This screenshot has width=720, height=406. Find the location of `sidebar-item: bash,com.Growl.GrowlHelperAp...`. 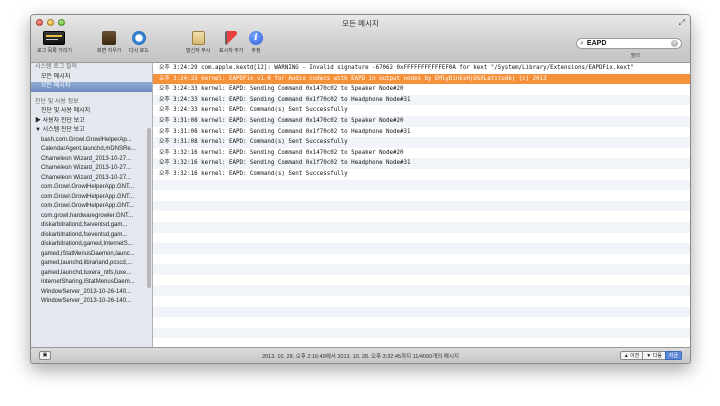

sidebar-item: bash,com.Growl.GrowlHelperAp... is located at coordinates (91, 141).